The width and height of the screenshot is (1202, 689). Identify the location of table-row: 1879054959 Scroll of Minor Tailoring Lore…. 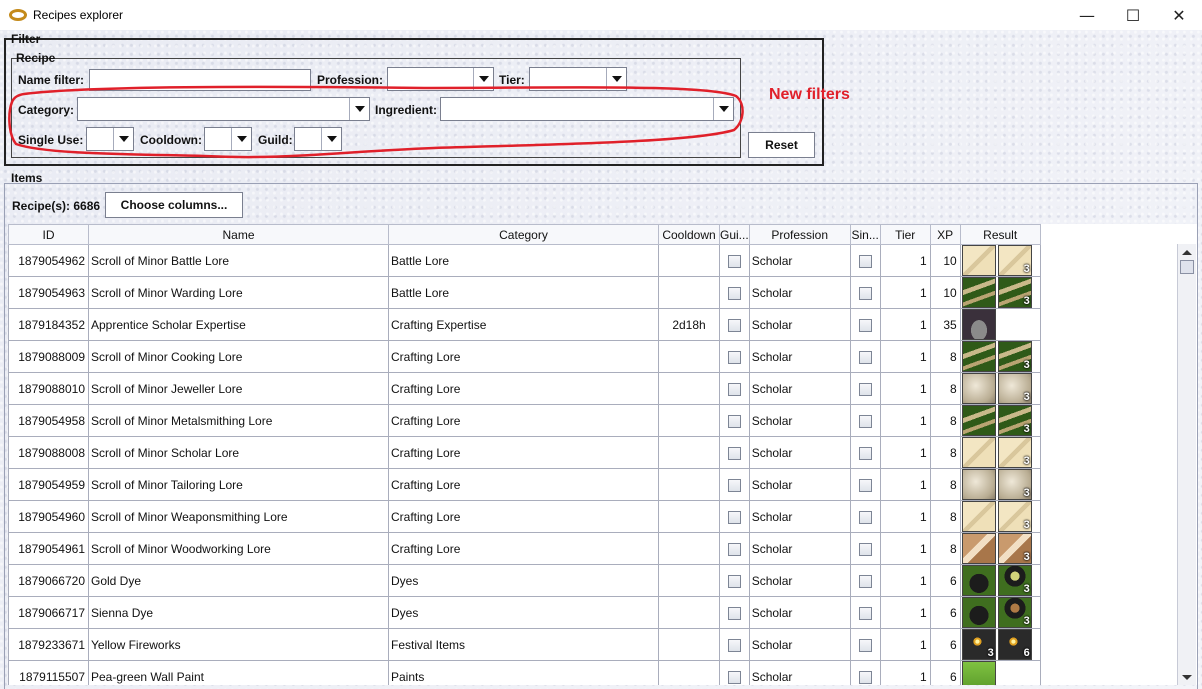
(594, 484).